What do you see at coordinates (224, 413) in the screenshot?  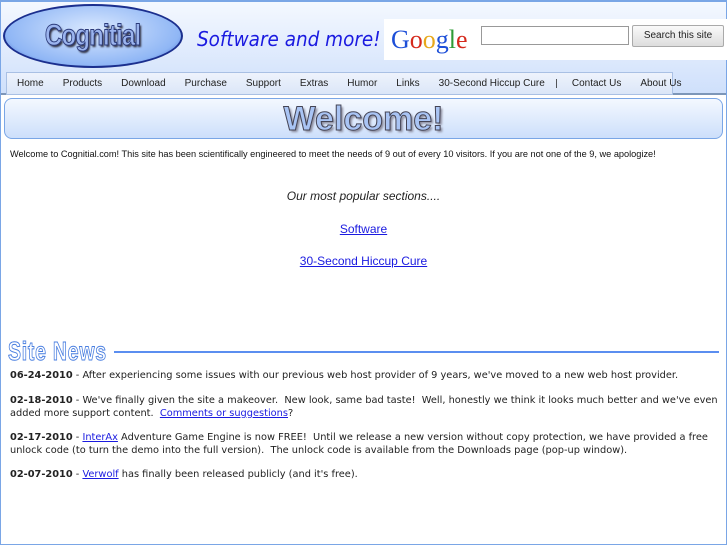 I see `comments-link: Comments or suggestions` at bounding box center [224, 413].